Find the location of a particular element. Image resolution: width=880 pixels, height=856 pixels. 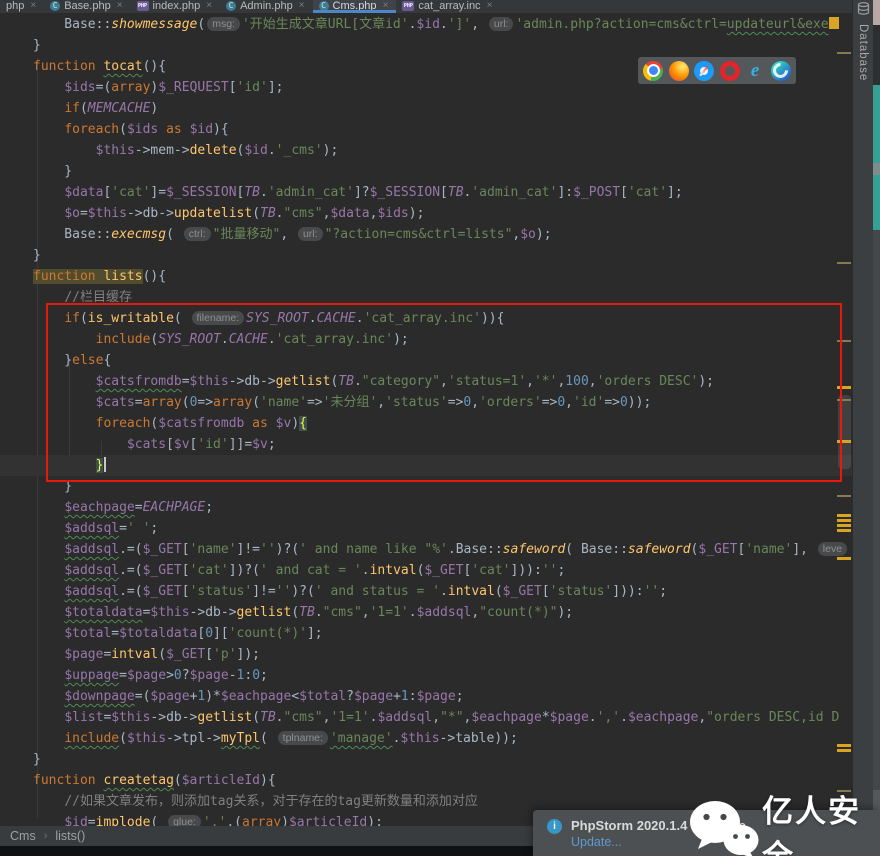

breadcrumb-method: lists() is located at coordinates (70, 836).